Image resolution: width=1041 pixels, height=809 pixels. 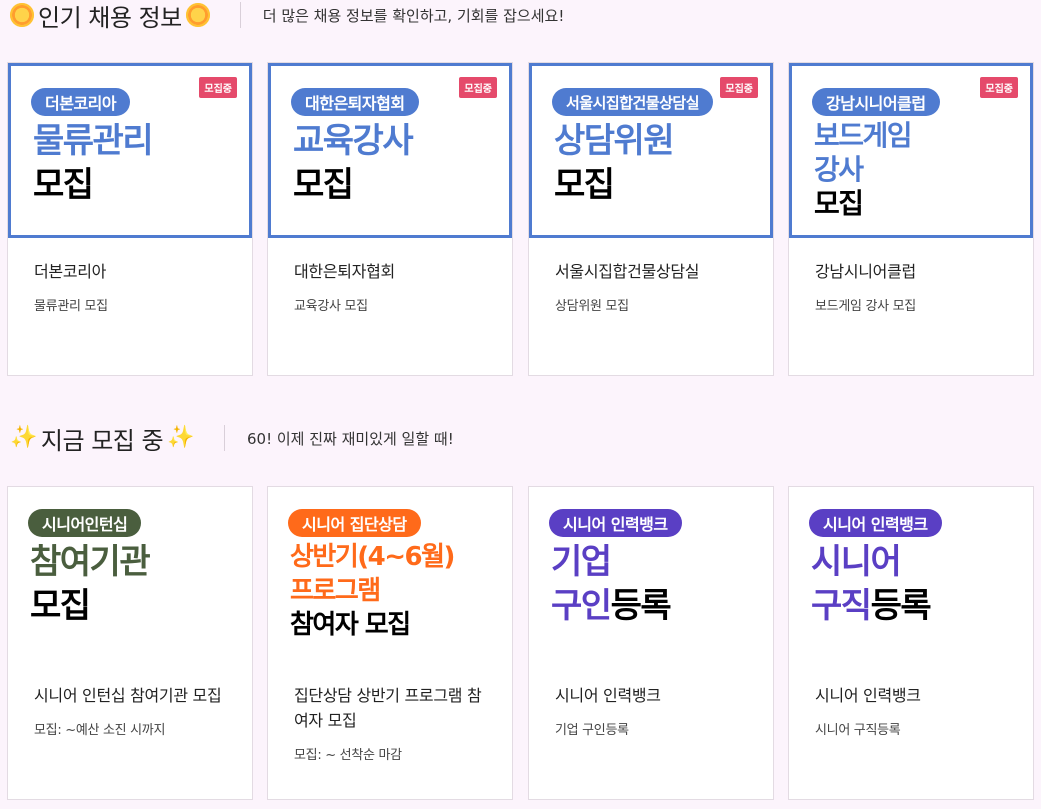 I want to click on headline-line1b: 프로그램, so click(x=335, y=591).